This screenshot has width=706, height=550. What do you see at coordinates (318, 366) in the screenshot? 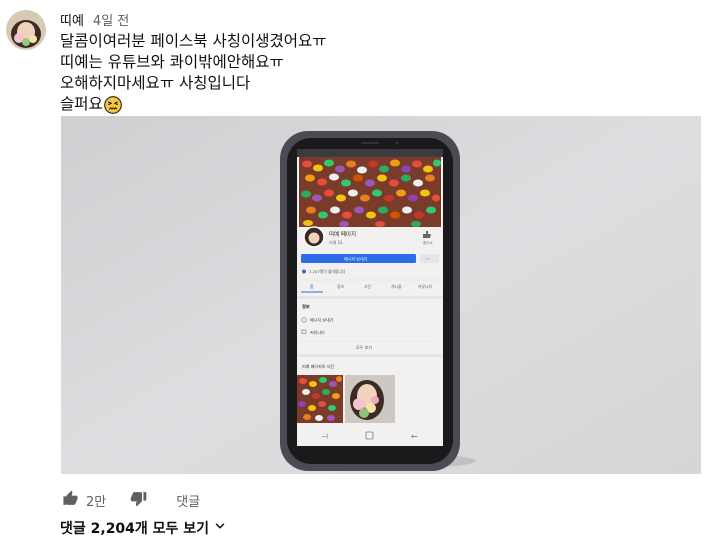
I see `fb-photos-title: 띠예 페이지의 사진` at bounding box center [318, 366].